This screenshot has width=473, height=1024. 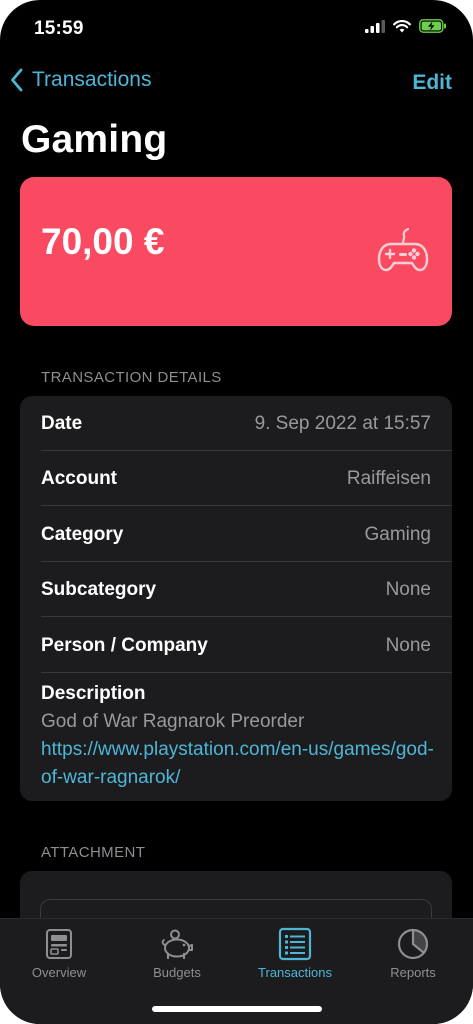 What do you see at coordinates (236, 423) in the screenshot?
I see `detail-row-date: Date 9. Sep 2022 at 15:57` at bounding box center [236, 423].